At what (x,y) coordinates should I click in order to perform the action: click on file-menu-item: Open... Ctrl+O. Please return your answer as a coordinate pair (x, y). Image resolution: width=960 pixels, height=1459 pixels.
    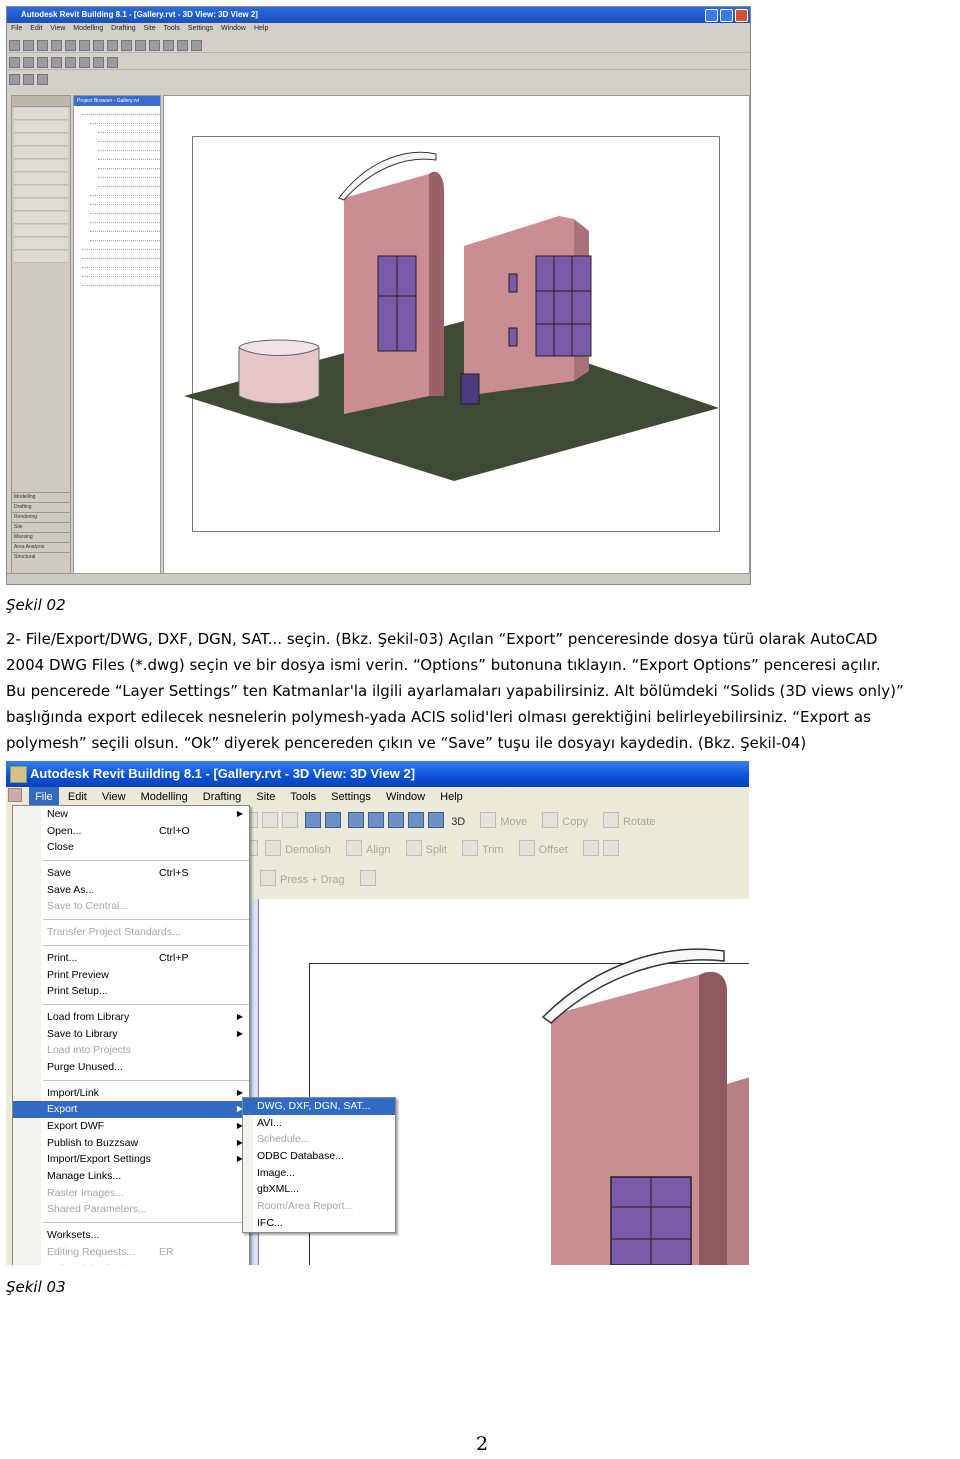
    Looking at the image, I should click on (131, 831).